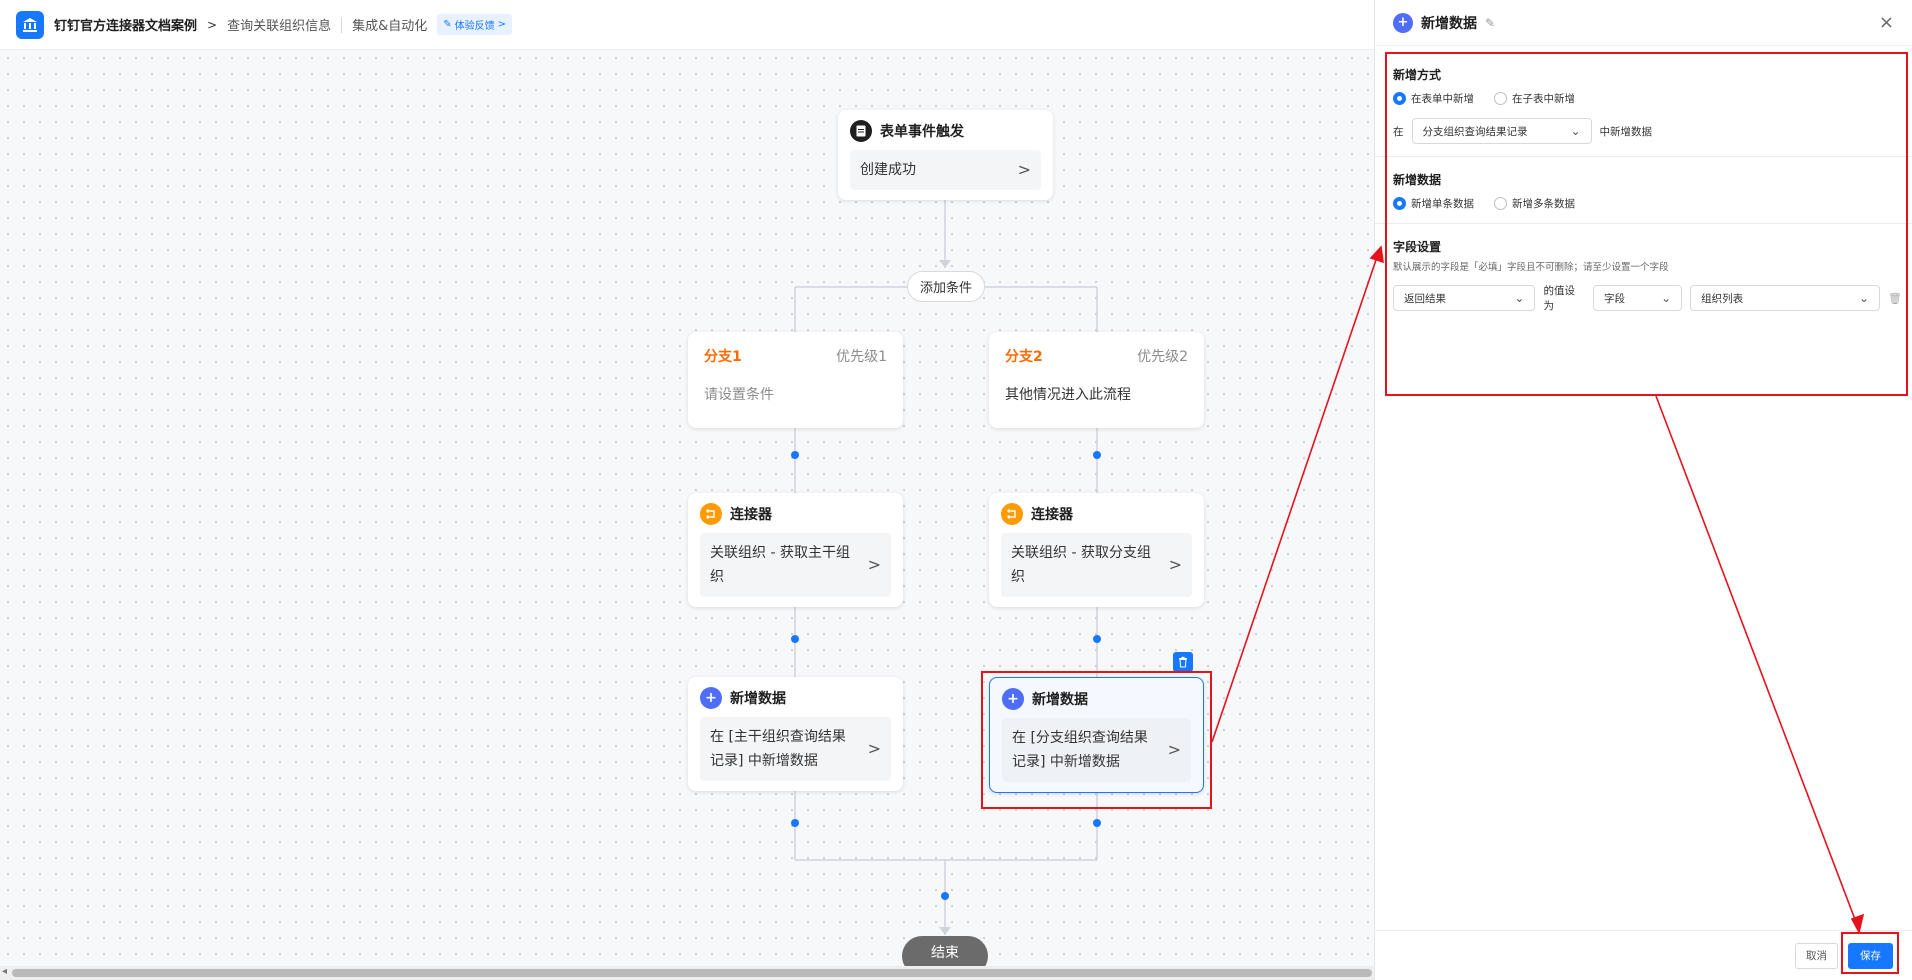  What do you see at coordinates (1722, 298) in the screenshot?
I see `value-select-value: 组织列表` at bounding box center [1722, 298].